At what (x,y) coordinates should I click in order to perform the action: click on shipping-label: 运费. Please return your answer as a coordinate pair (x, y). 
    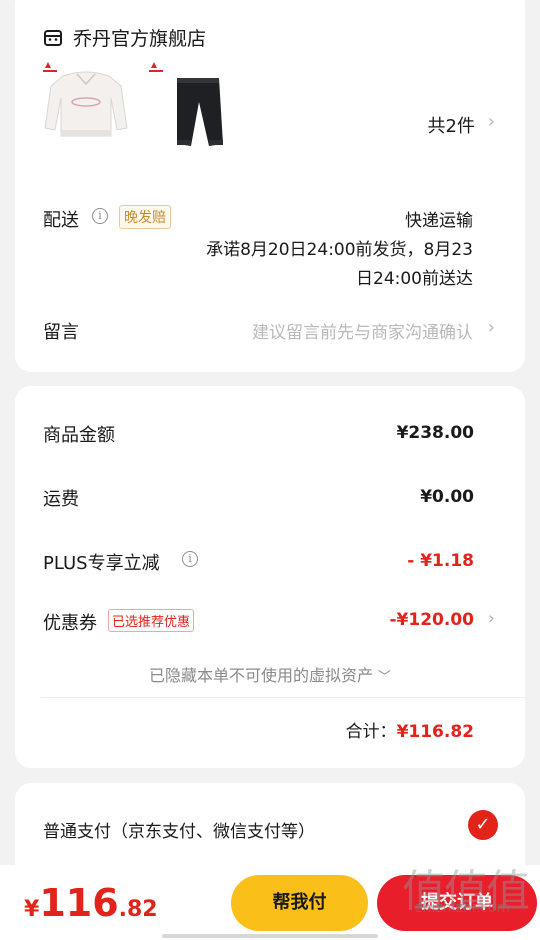
    Looking at the image, I should click on (61, 499).